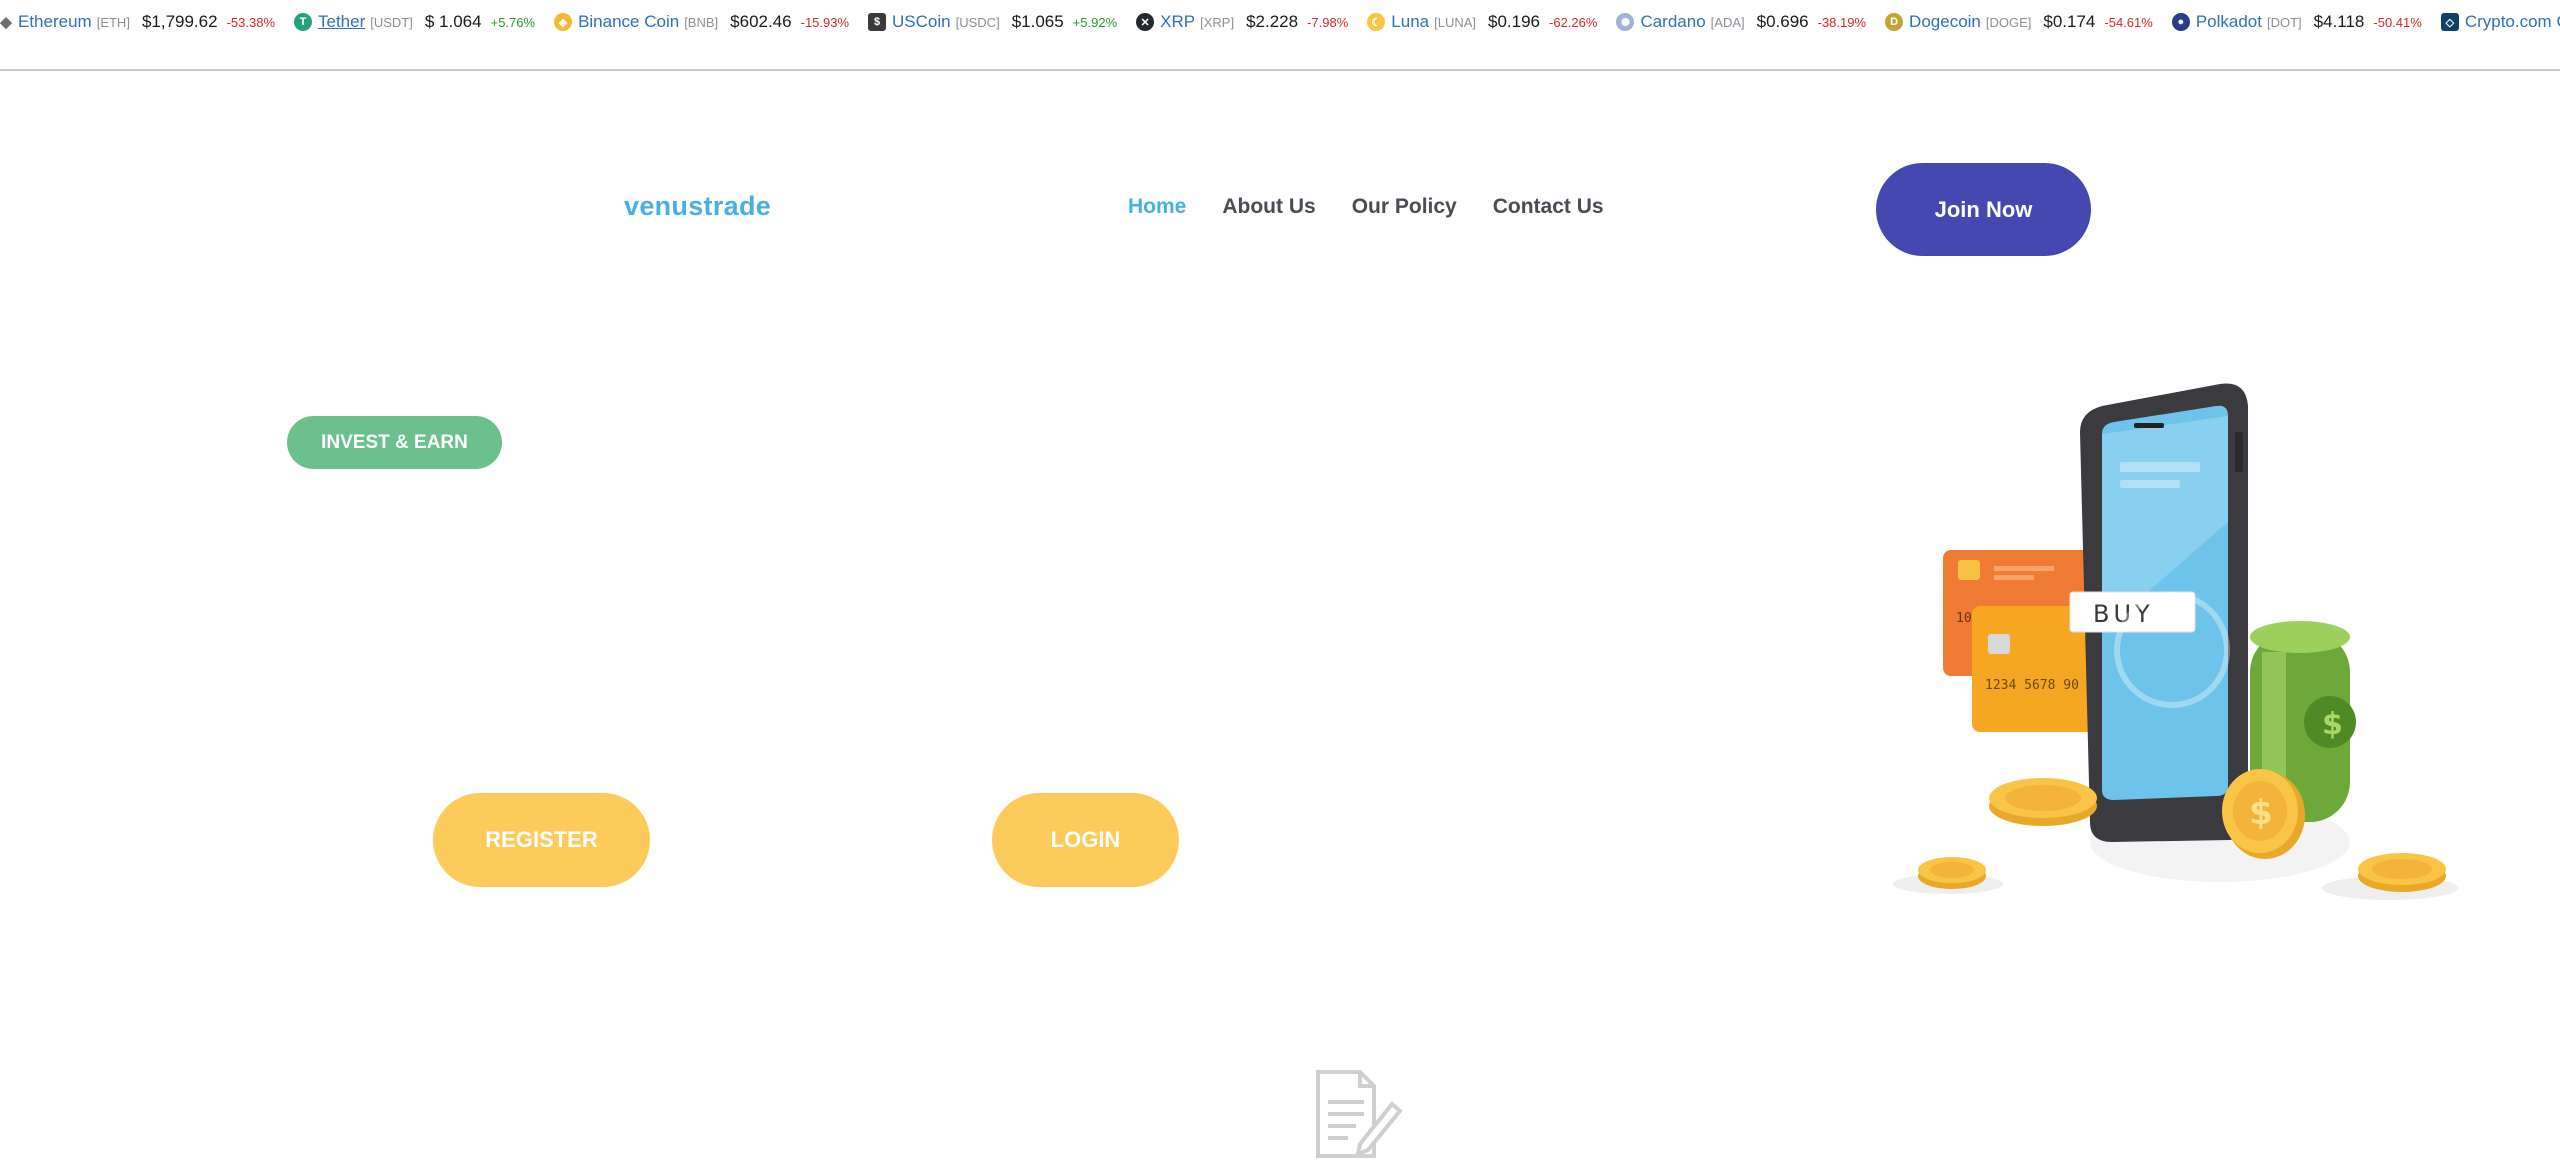  What do you see at coordinates (341, 22) in the screenshot?
I see `ticker-coin-name: Tether` at bounding box center [341, 22].